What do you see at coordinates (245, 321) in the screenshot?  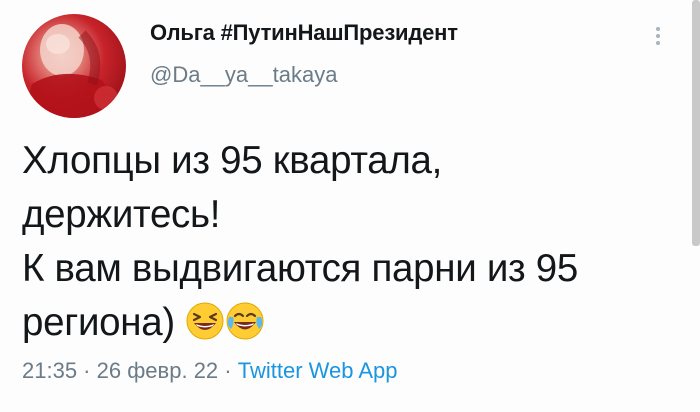 I see `face-with-tears-of-joy-emoji-icon` at bounding box center [245, 321].